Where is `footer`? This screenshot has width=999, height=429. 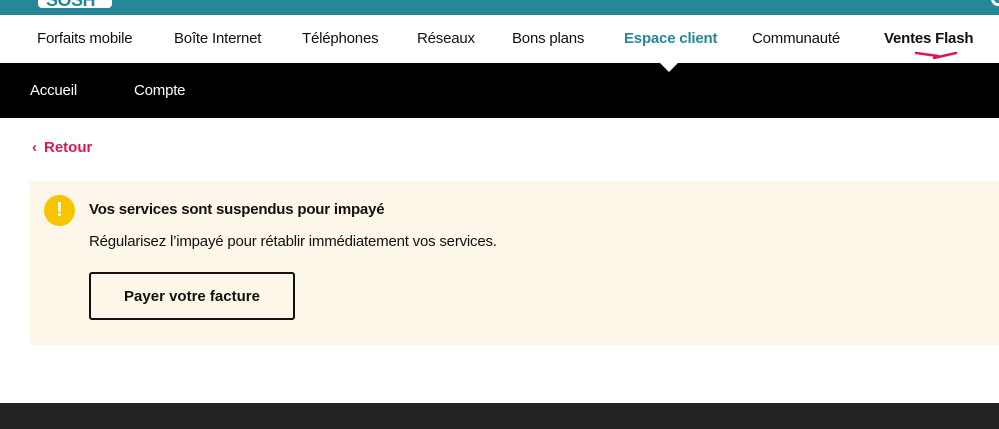
footer is located at coordinates (499, 416).